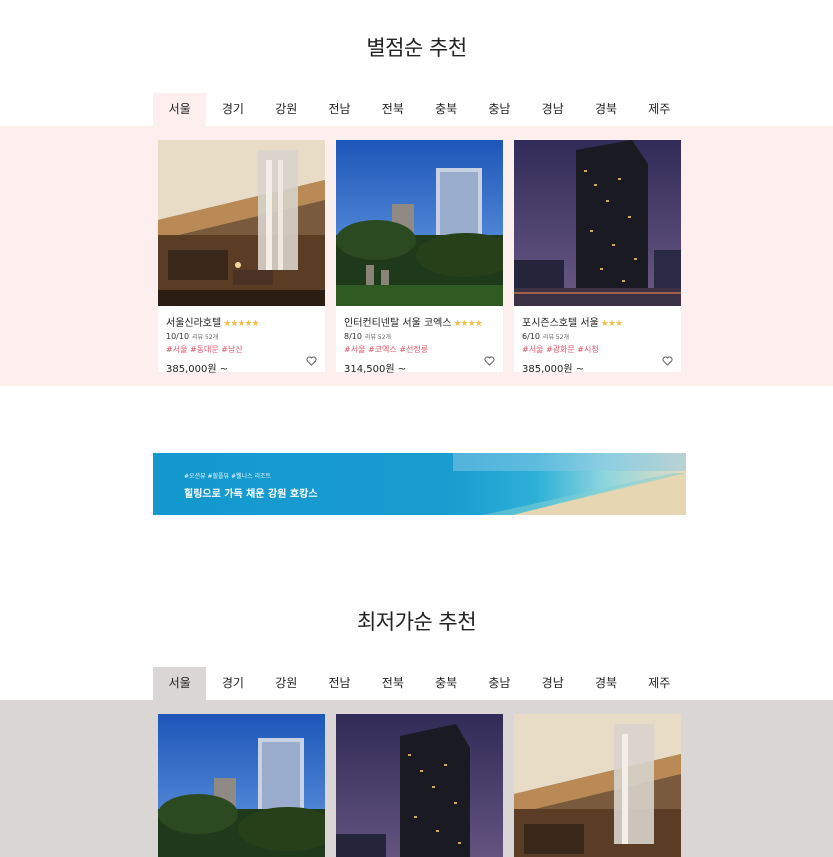 The width and height of the screenshot is (833, 857). Describe the element at coordinates (204, 349) in the screenshot. I see `hashtags: #서울 #동대문 #남산` at that location.